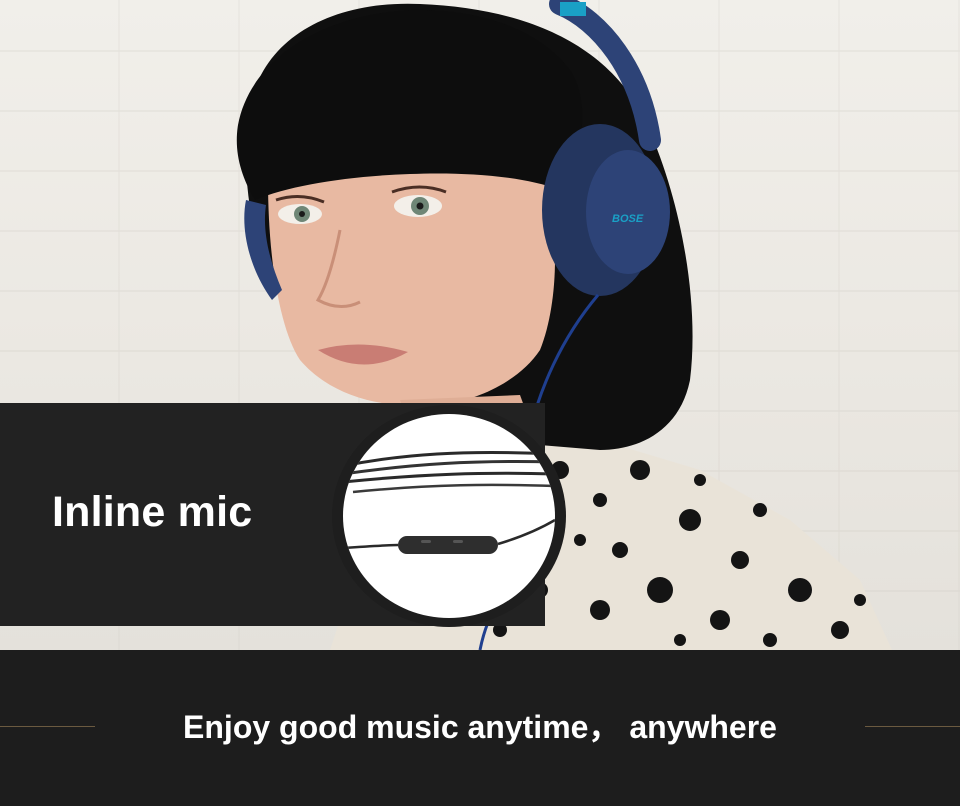  What do you see at coordinates (449, 502) in the screenshot?
I see `inline-mic-illustration` at bounding box center [449, 502].